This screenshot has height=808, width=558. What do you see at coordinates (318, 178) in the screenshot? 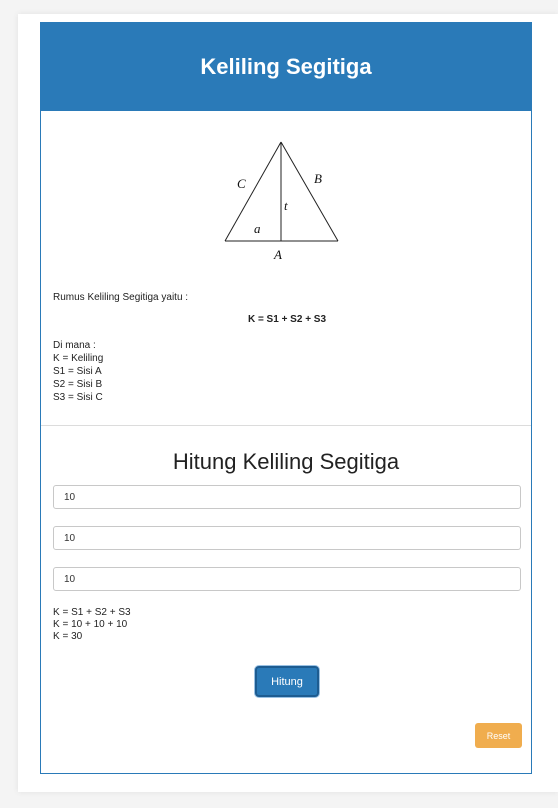
I see `label-b: B` at bounding box center [318, 178].